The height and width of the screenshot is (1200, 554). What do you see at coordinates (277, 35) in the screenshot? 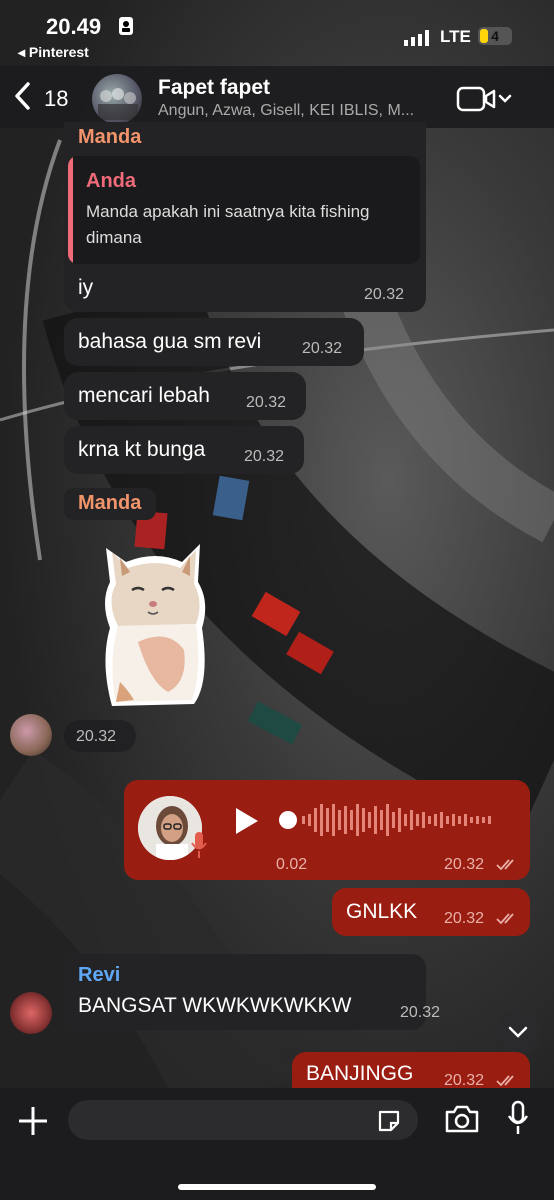
I see `status-bar: 20.49 ◂ Pinterest LTE 4` at bounding box center [277, 35].